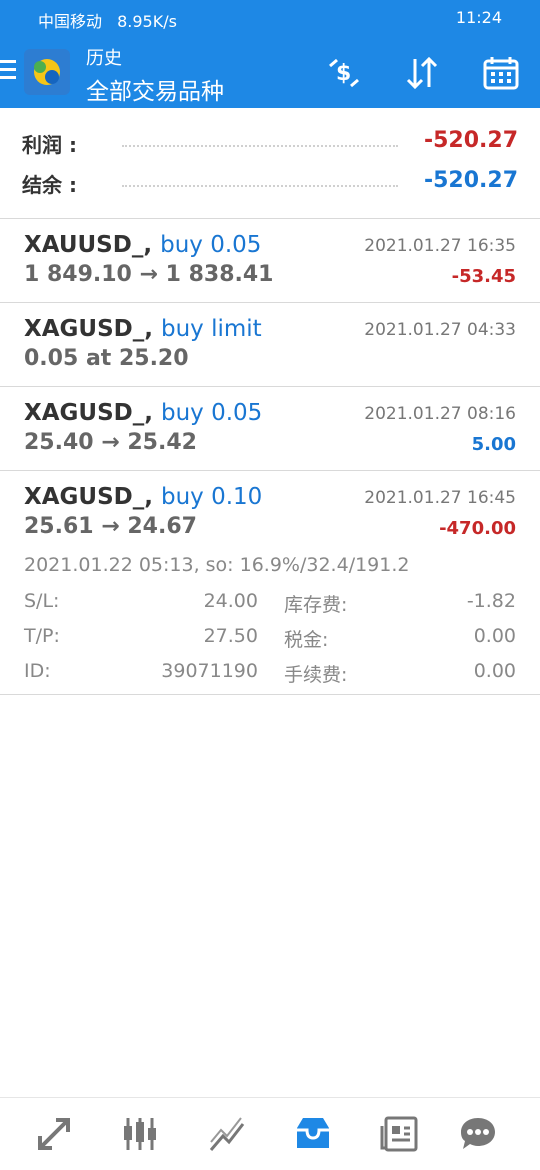 This screenshot has width=540, height=1170. I want to click on balance-row: 结余 : -520.27, so click(270, 183).